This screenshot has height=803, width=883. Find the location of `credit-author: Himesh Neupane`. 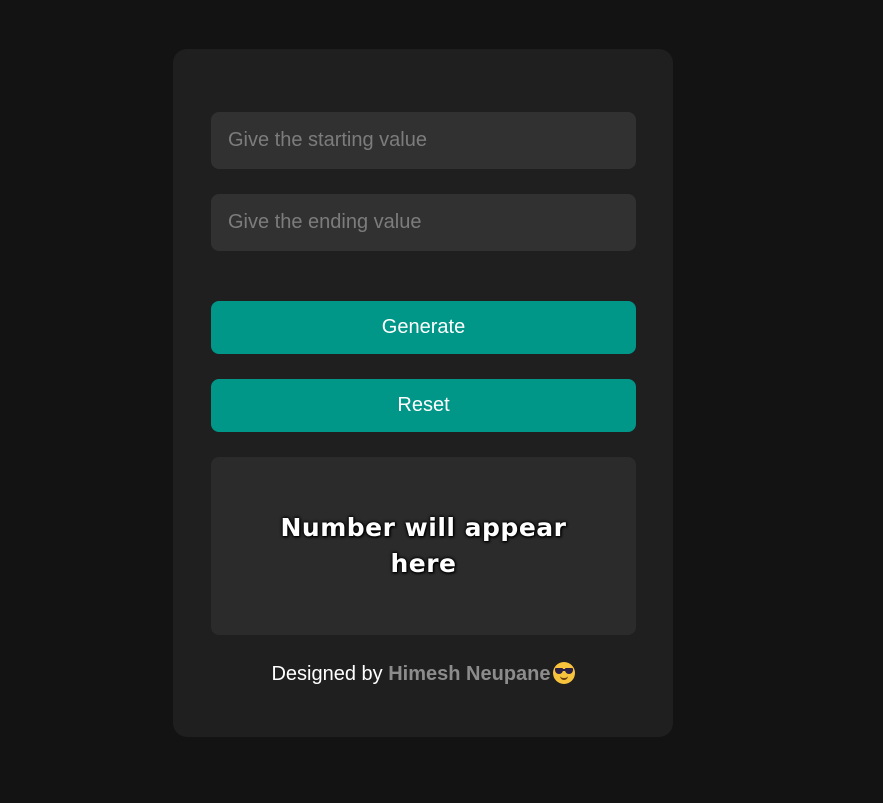

credit-author: Himesh Neupane is located at coordinates (469, 674).